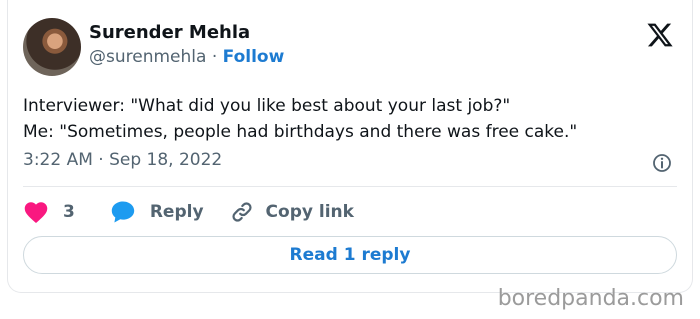  Describe the element at coordinates (590, 298) in the screenshot. I see `watermark: boredpanda.com` at that location.